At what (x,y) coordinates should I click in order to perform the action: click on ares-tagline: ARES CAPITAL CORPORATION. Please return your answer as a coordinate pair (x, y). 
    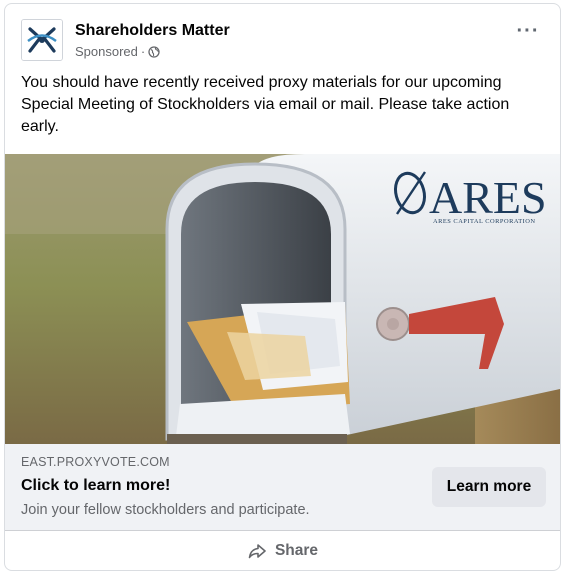
    Looking at the image, I should click on (484, 221).